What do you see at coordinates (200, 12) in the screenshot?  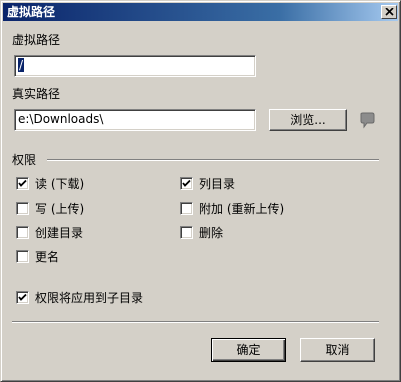 I see `title-bar: 虚拟路径` at bounding box center [200, 12].